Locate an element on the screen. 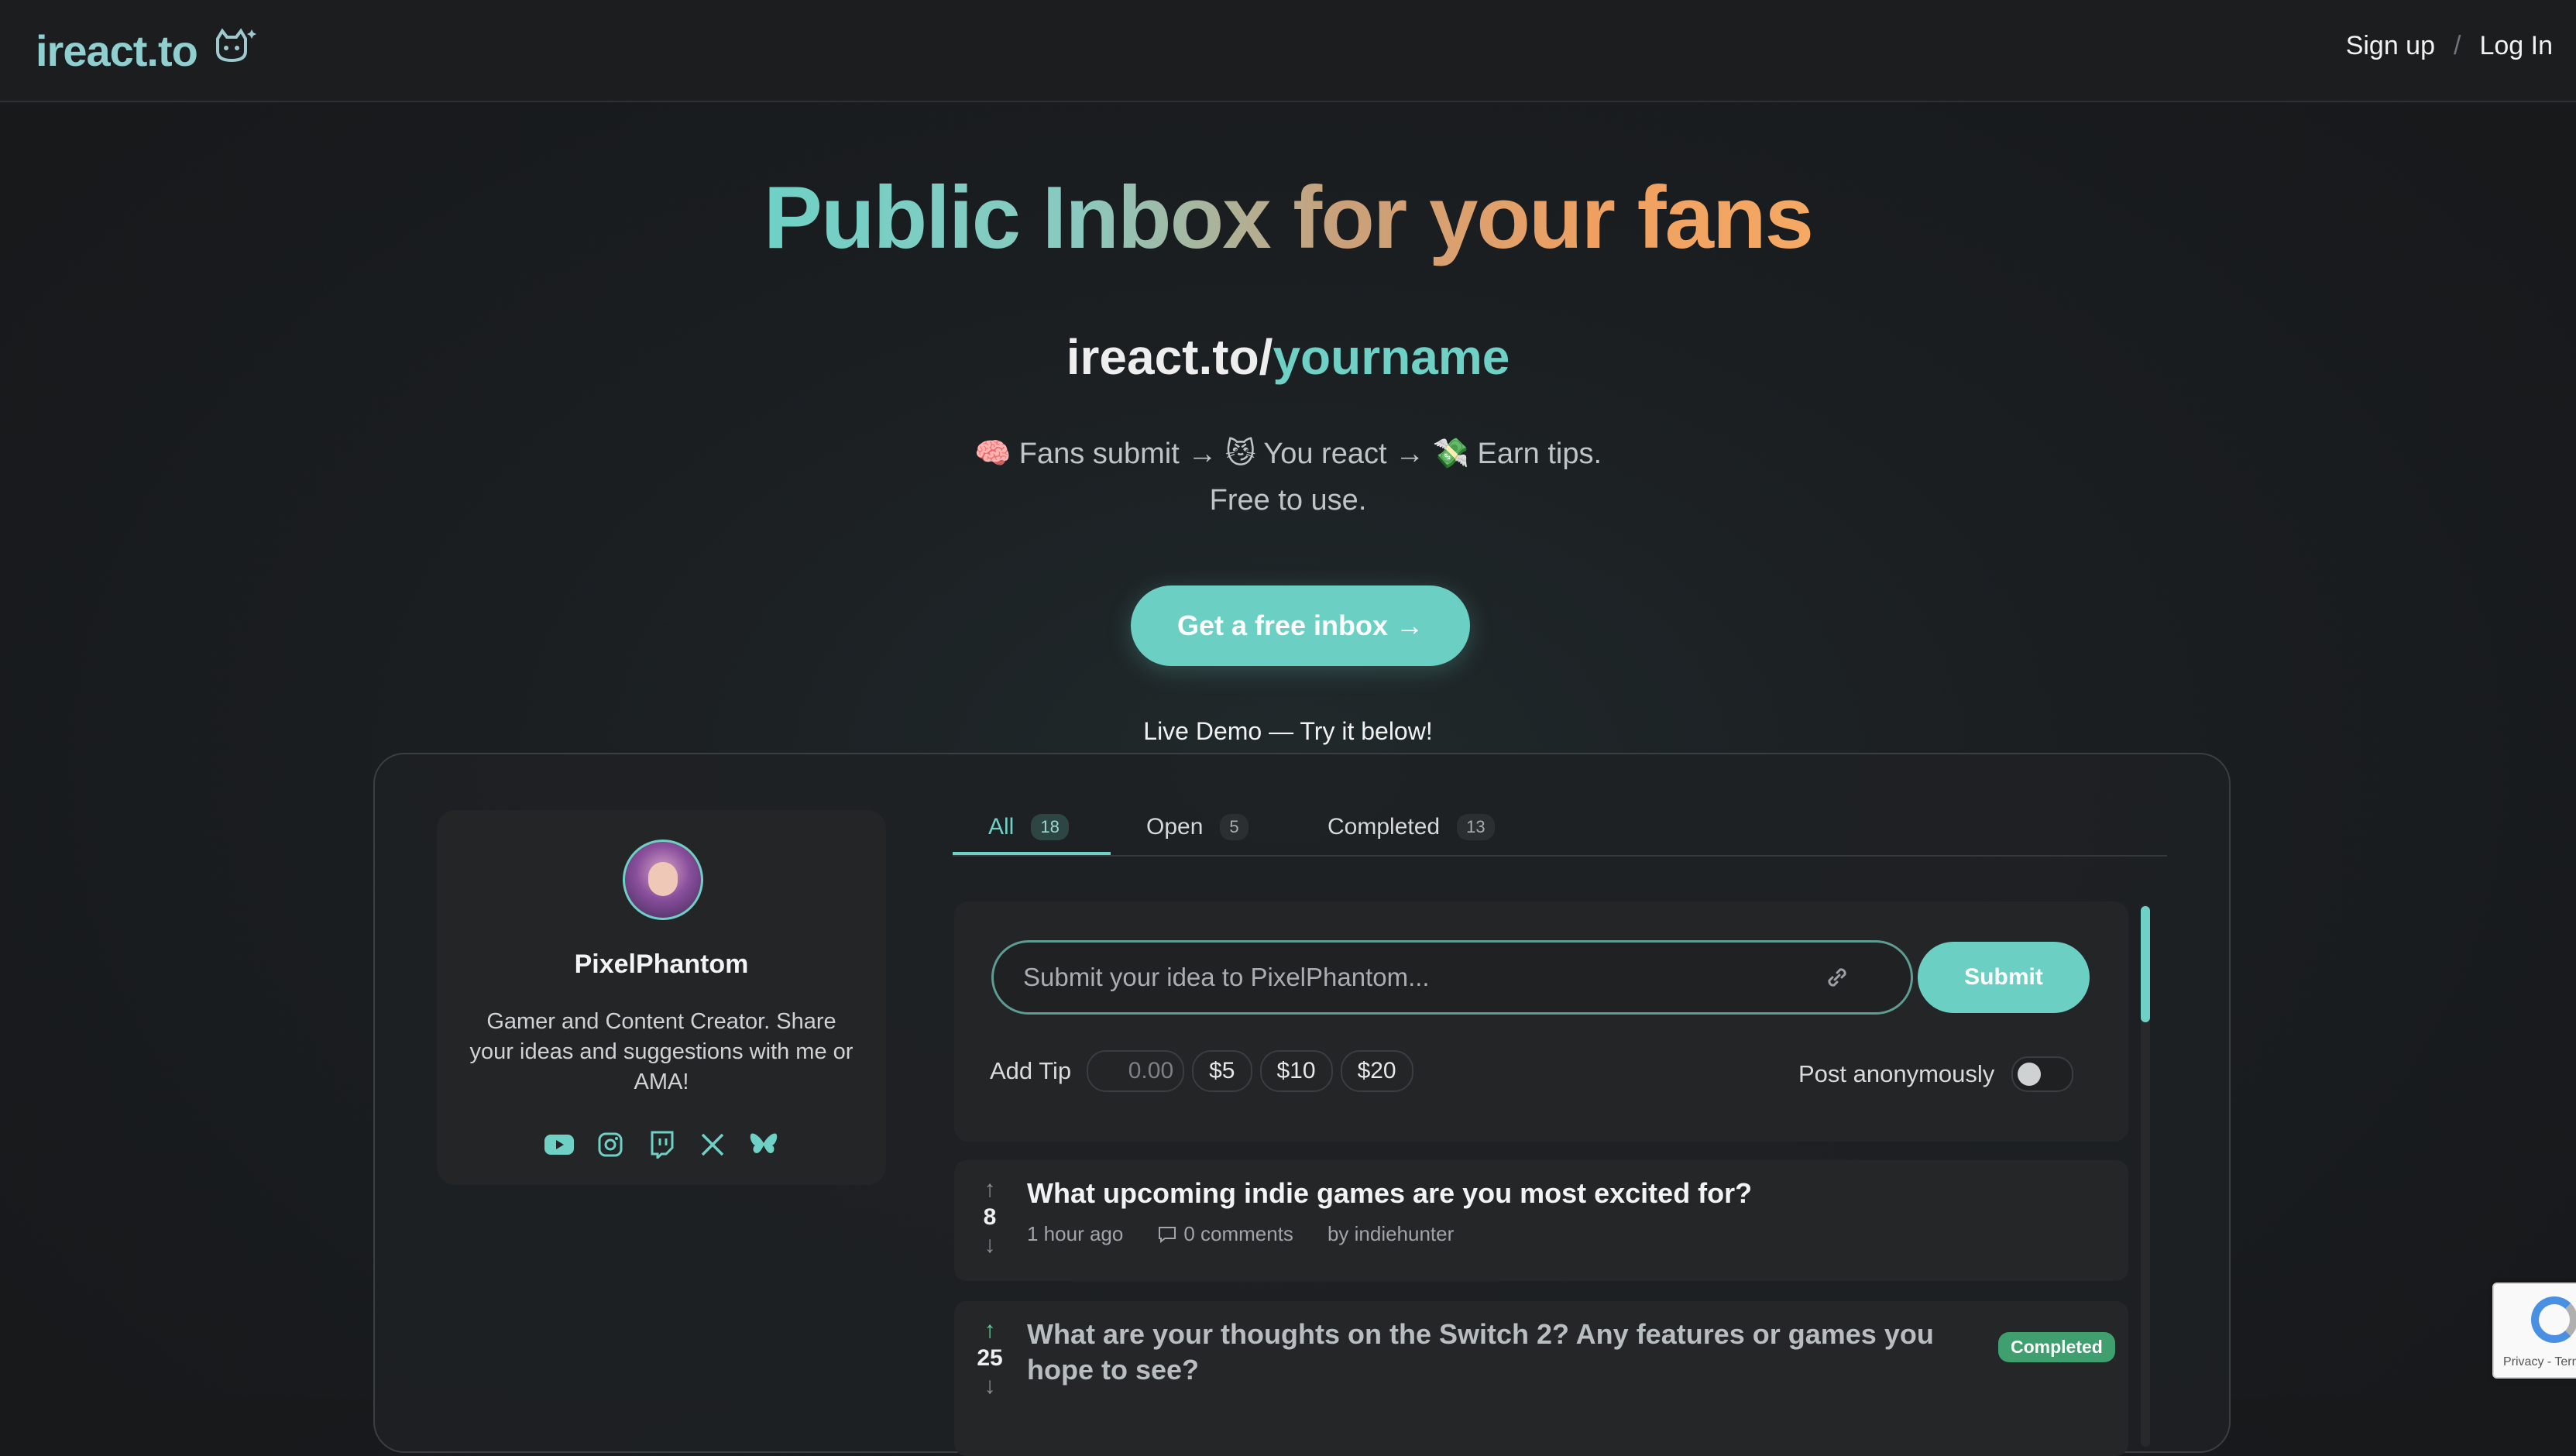  comments-link: 0 comments is located at coordinates (1225, 1234).